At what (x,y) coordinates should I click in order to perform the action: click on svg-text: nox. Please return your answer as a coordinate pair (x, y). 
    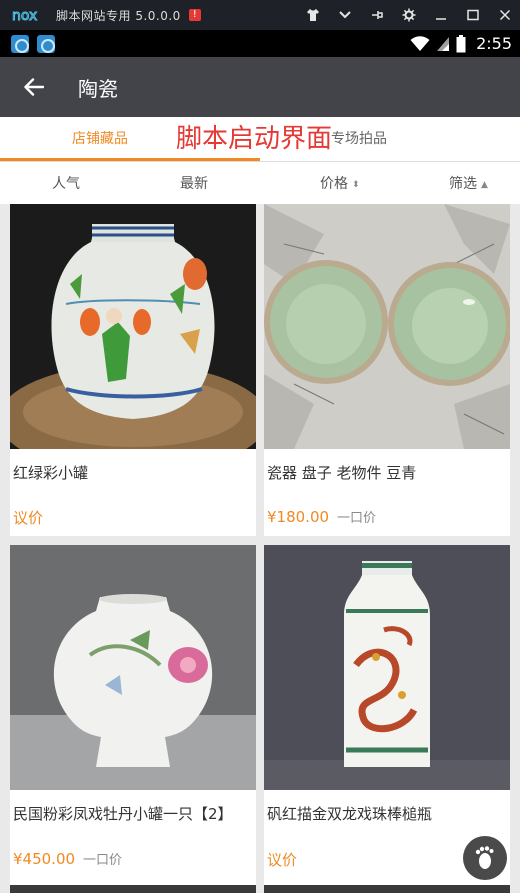
    Looking at the image, I should click on (24, 15).